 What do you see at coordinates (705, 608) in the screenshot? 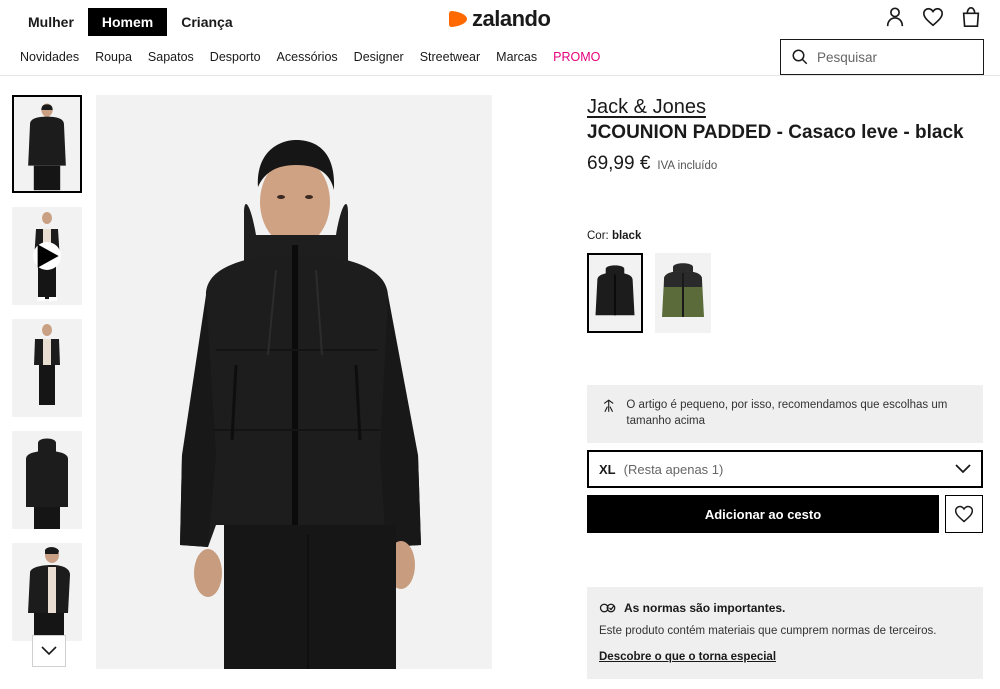
I see `standards-title: As normas são importantes.` at bounding box center [705, 608].